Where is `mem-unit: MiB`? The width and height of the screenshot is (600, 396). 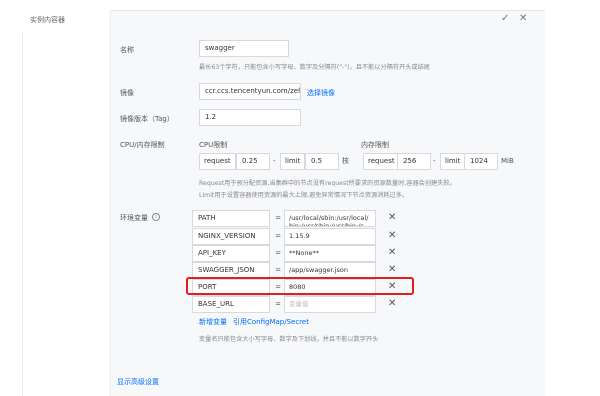
mem-unit: MiB is located at coordinates (507, 161).